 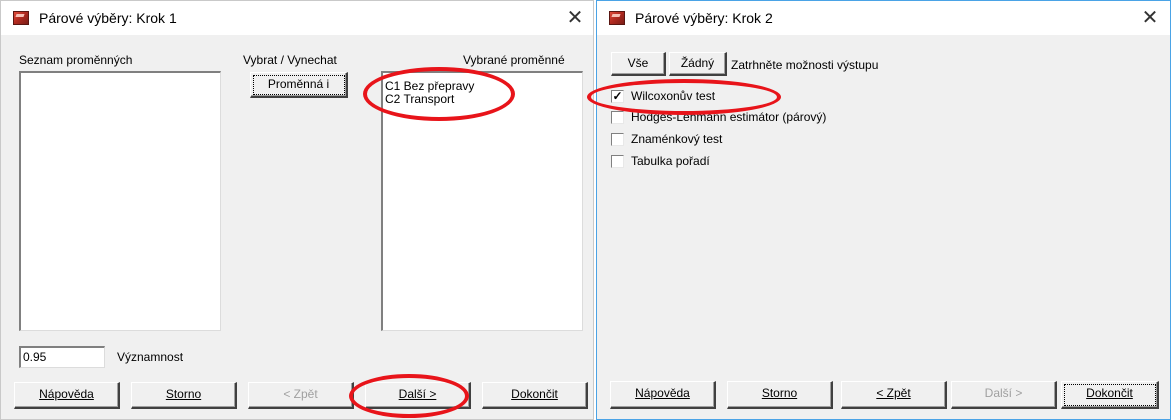 I want to click on select-all-button: Vše, so click(x=638, y=64).